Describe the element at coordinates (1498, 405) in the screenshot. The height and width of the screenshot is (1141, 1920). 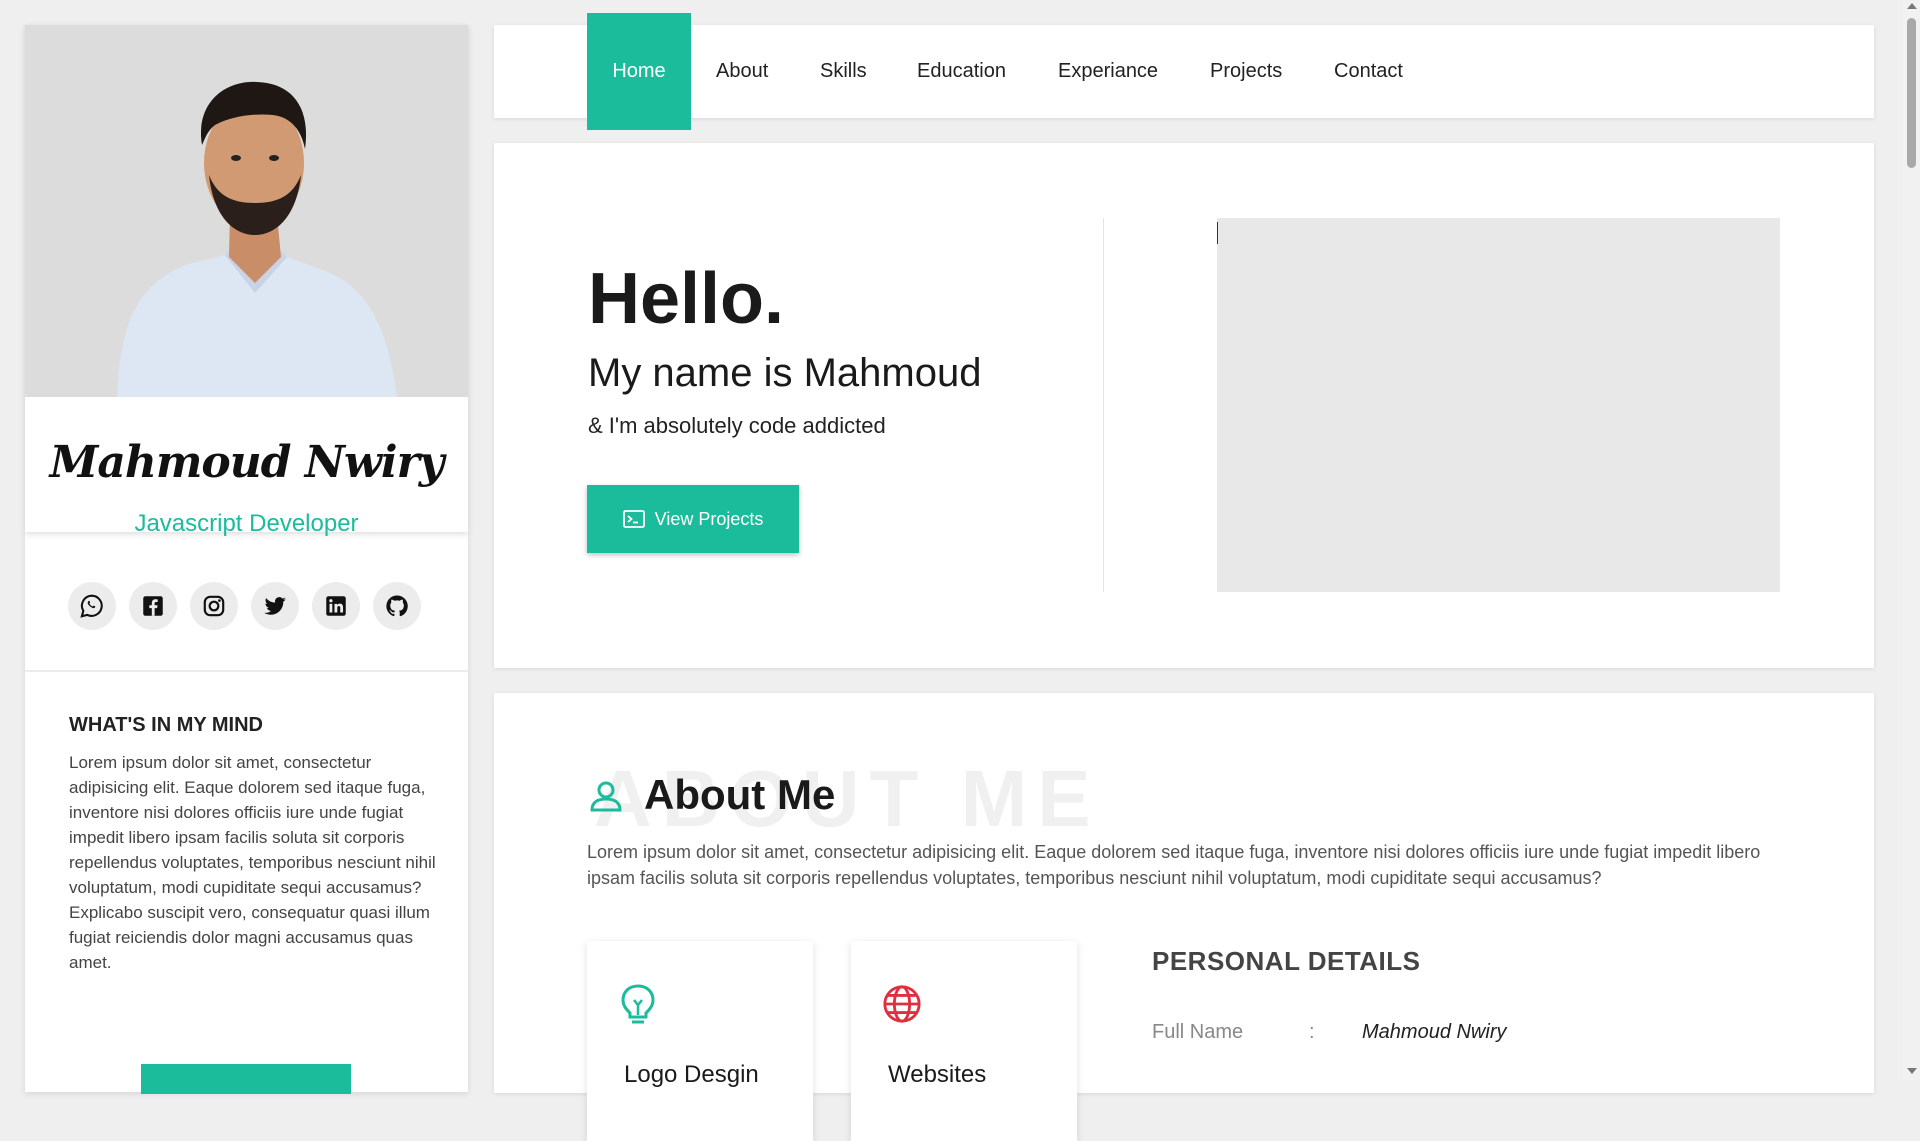
I see `hero-media-placeholder` at that location.